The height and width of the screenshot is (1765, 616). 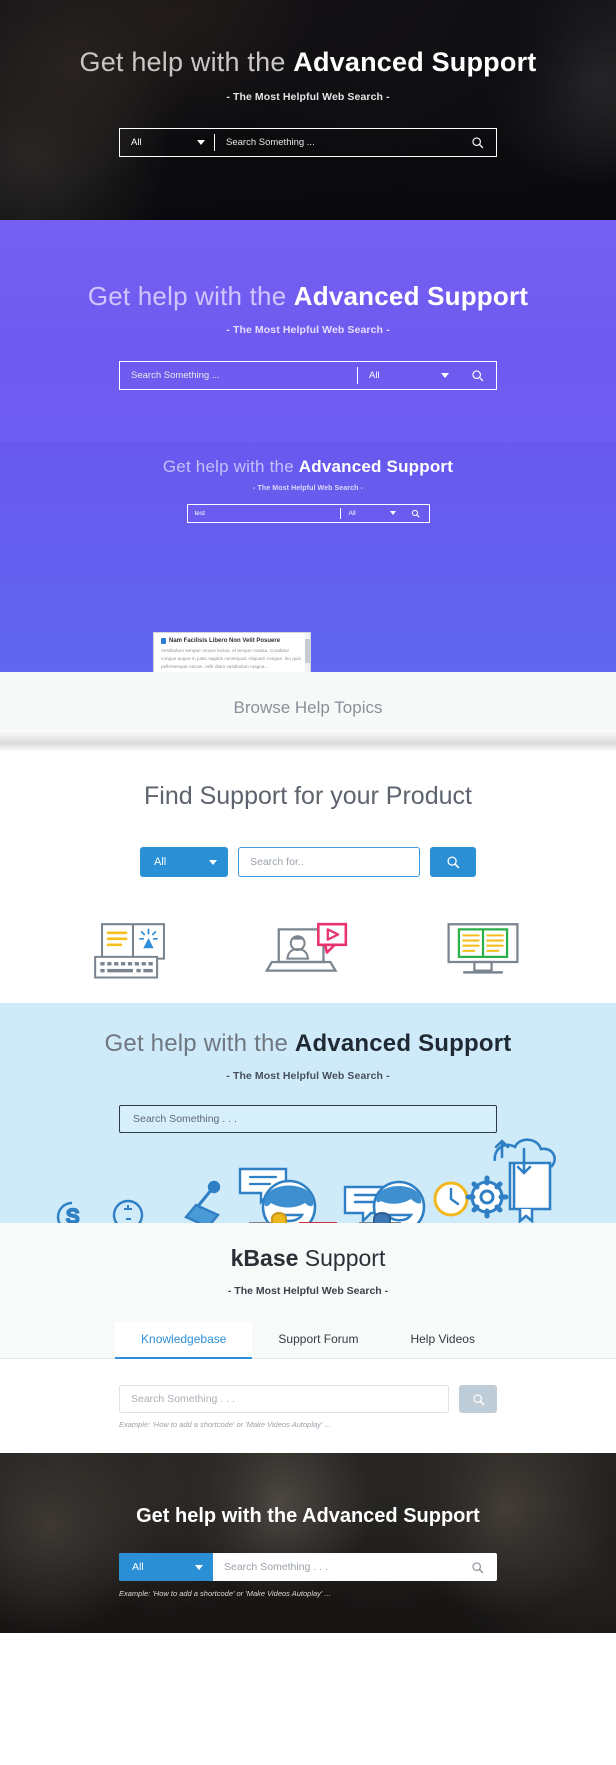 What do you see at coordinates (163, 641) in the screenshot?
I see `article-icon` at bounding box center [163, 641].